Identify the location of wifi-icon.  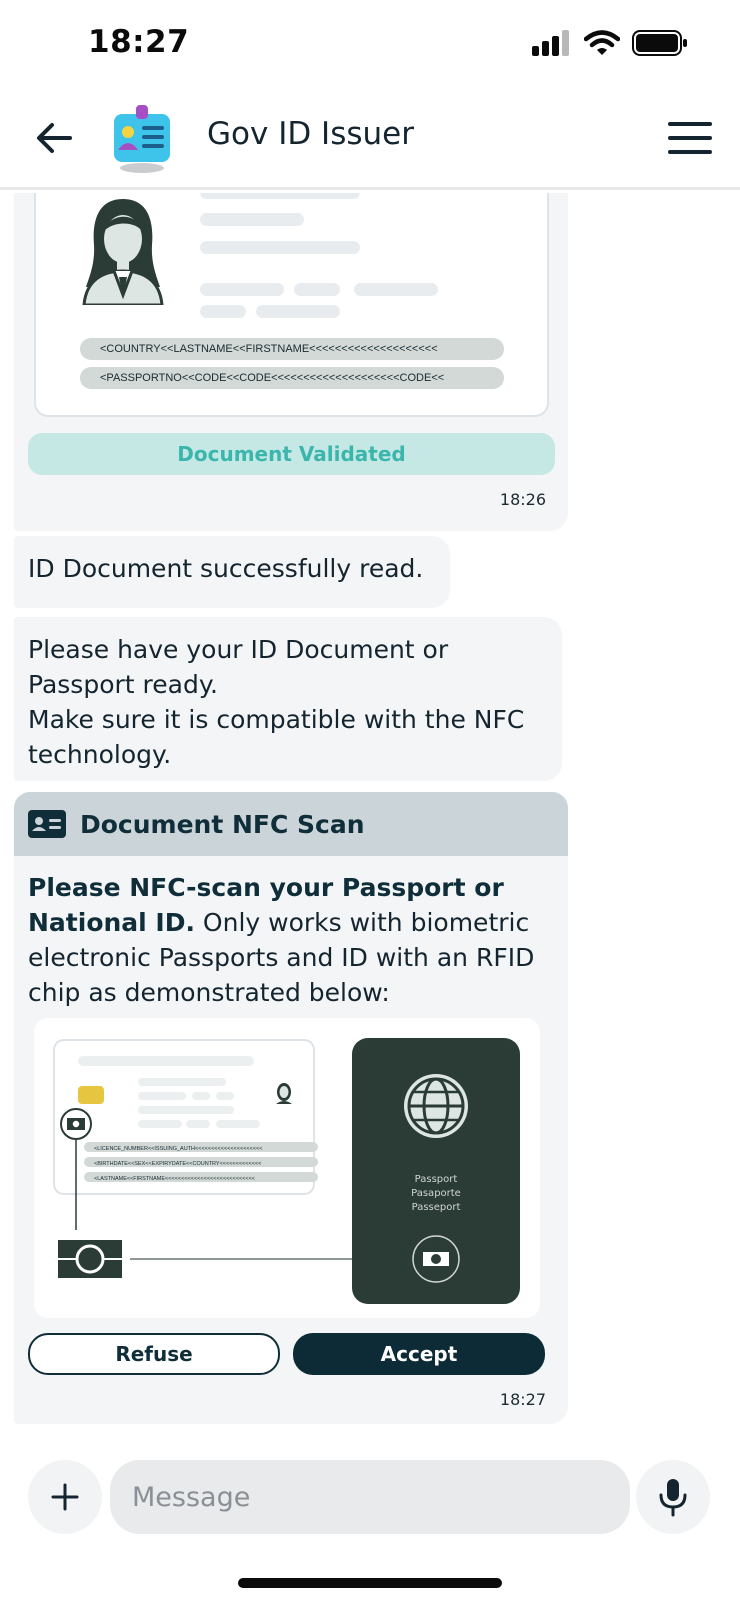
(602, 42).